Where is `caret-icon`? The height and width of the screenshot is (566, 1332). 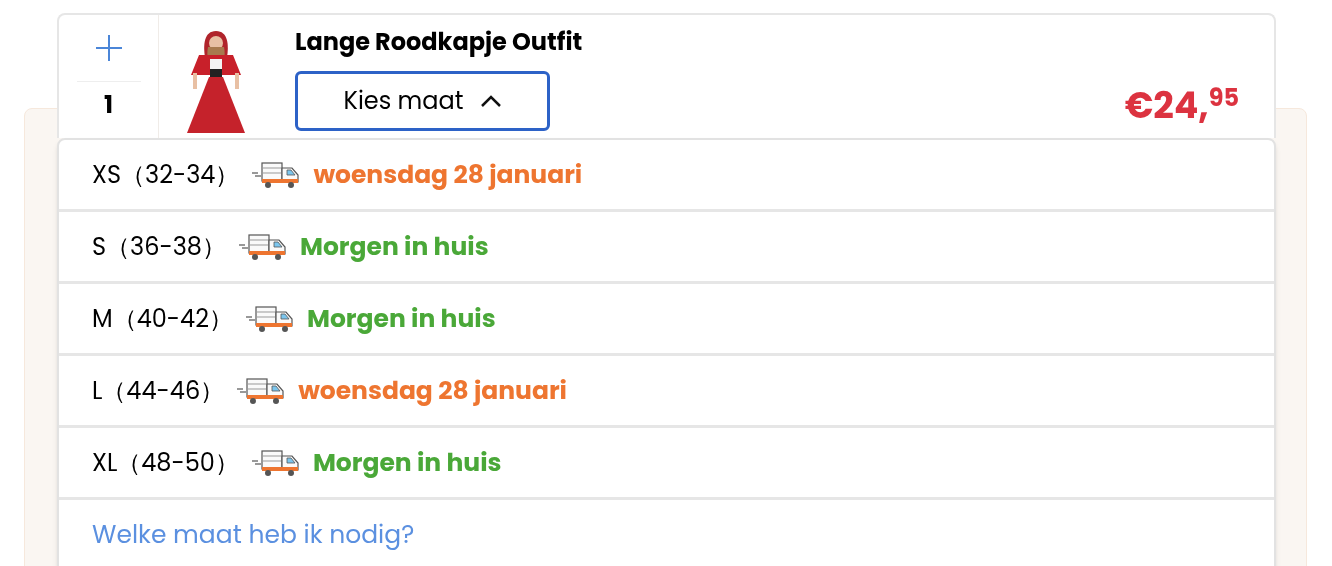
caret-icon is located at coordinates (490, 101).